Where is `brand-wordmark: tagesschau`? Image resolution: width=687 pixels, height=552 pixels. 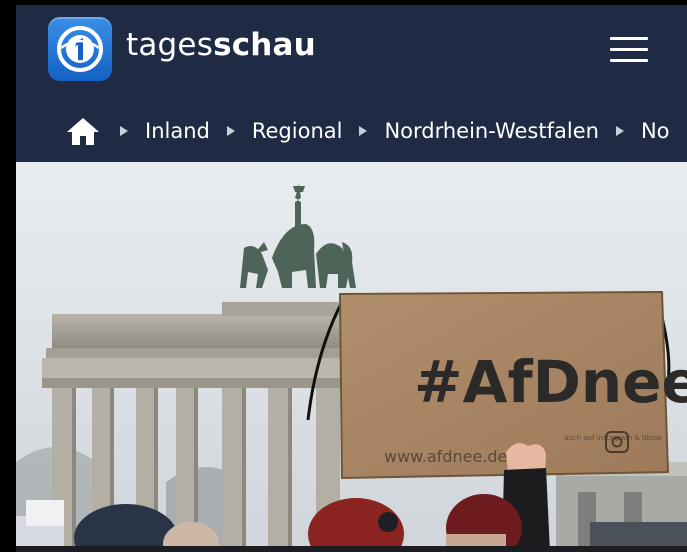
brand-wordmark: tagesschau is located at coordinates (221, 45).